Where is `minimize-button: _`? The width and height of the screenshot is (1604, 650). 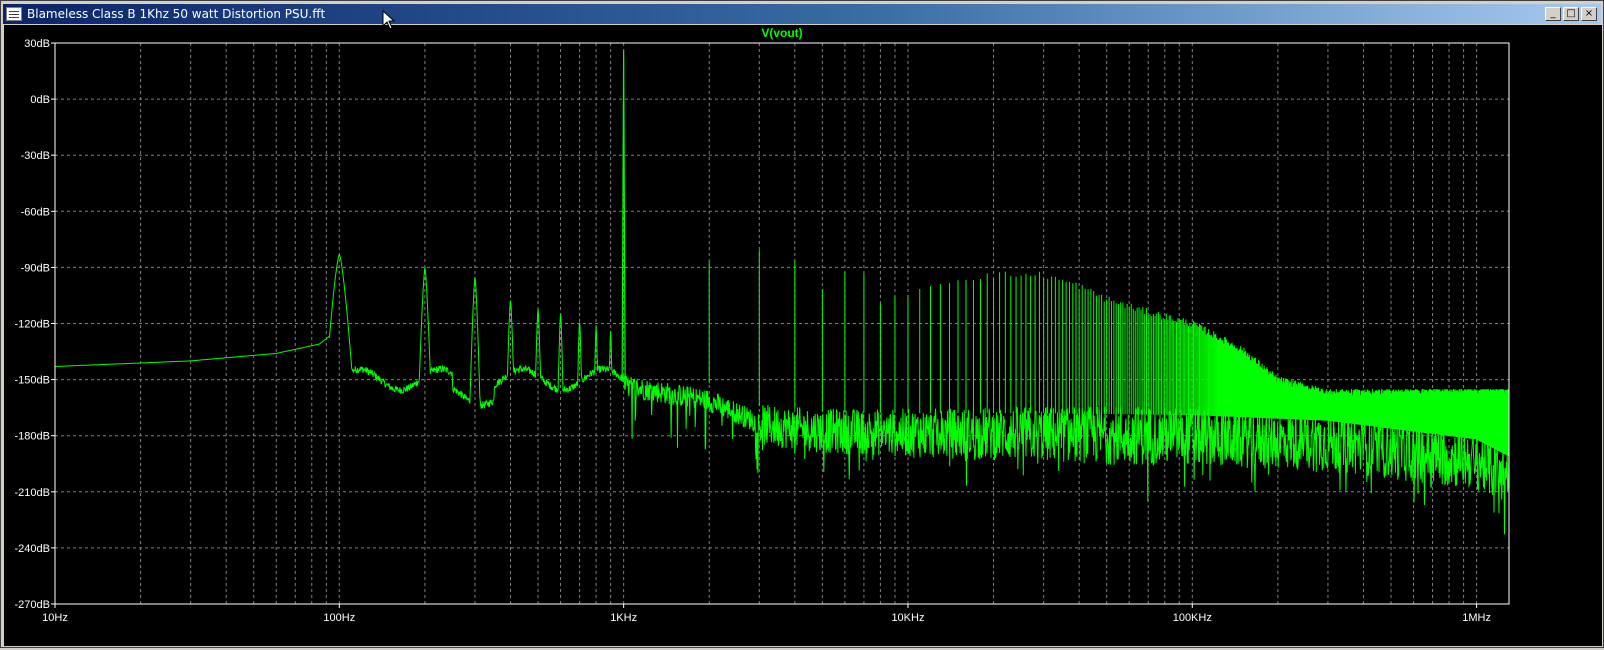
minimize-button: _ is located at coordinates (1553, 14).